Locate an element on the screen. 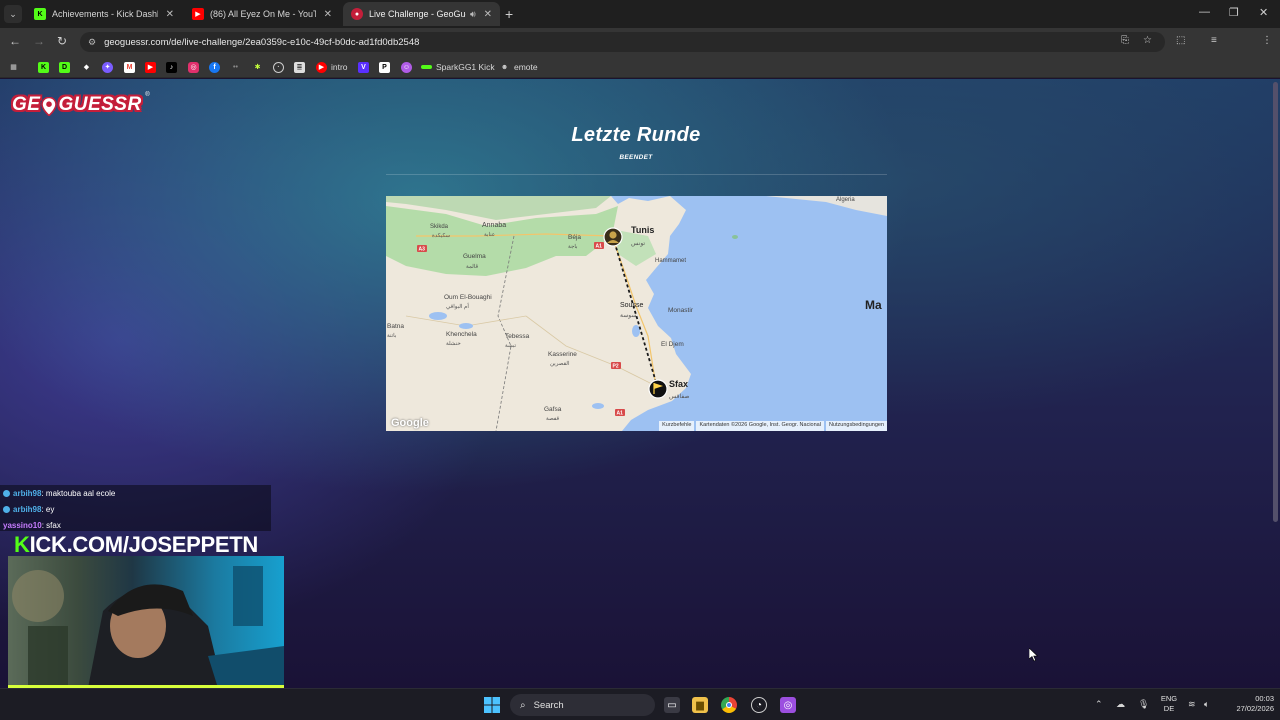 This screenshot has width=1280, height=720. media-control-icon: ≡ is located at coordinates (1214, 40).